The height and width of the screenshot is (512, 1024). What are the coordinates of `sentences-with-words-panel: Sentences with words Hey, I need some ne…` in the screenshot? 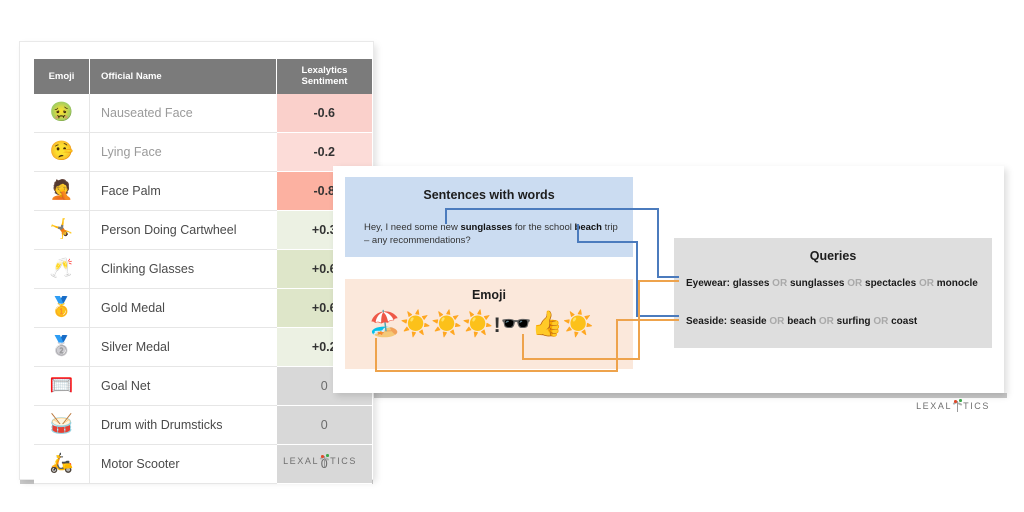 It's located at (489, 217).